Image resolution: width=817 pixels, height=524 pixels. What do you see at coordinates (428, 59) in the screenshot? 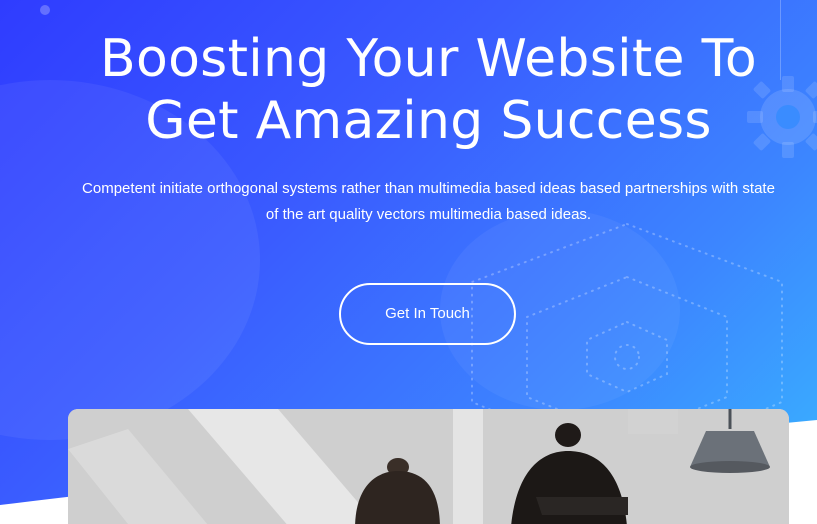
I see `hero-title-line: Boosting Your Website To` at bounding box center [428, 59].